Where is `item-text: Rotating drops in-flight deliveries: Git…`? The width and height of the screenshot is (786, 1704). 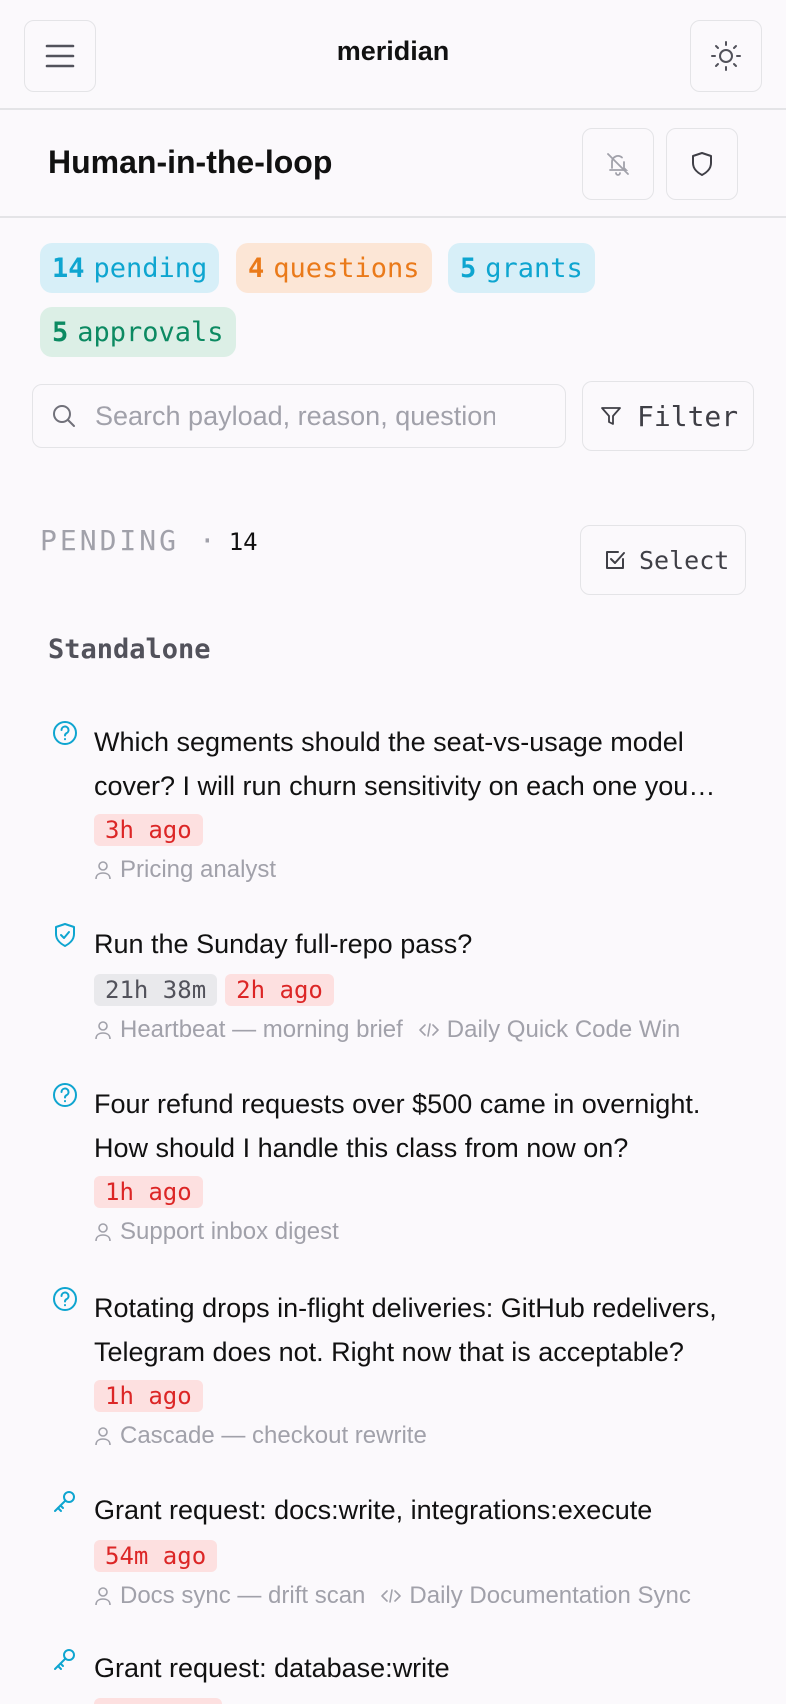 item-text: Rotating drops in-flight deliveries: Git… is located at coordinates (405, 1330).